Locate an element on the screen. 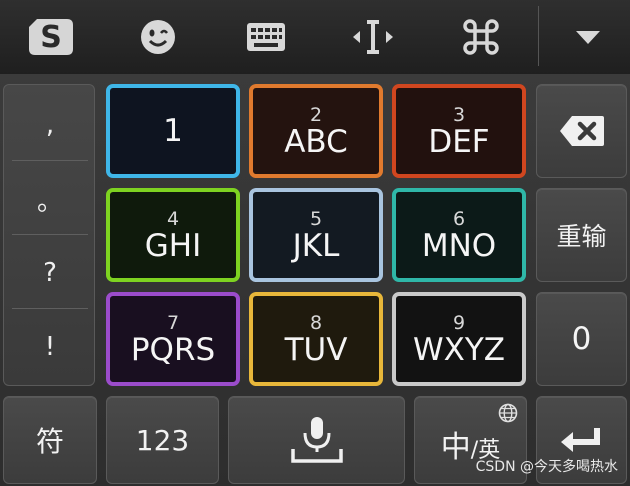  key-7-pqrs: 7 PQRS is located at coordinates (173, 339).